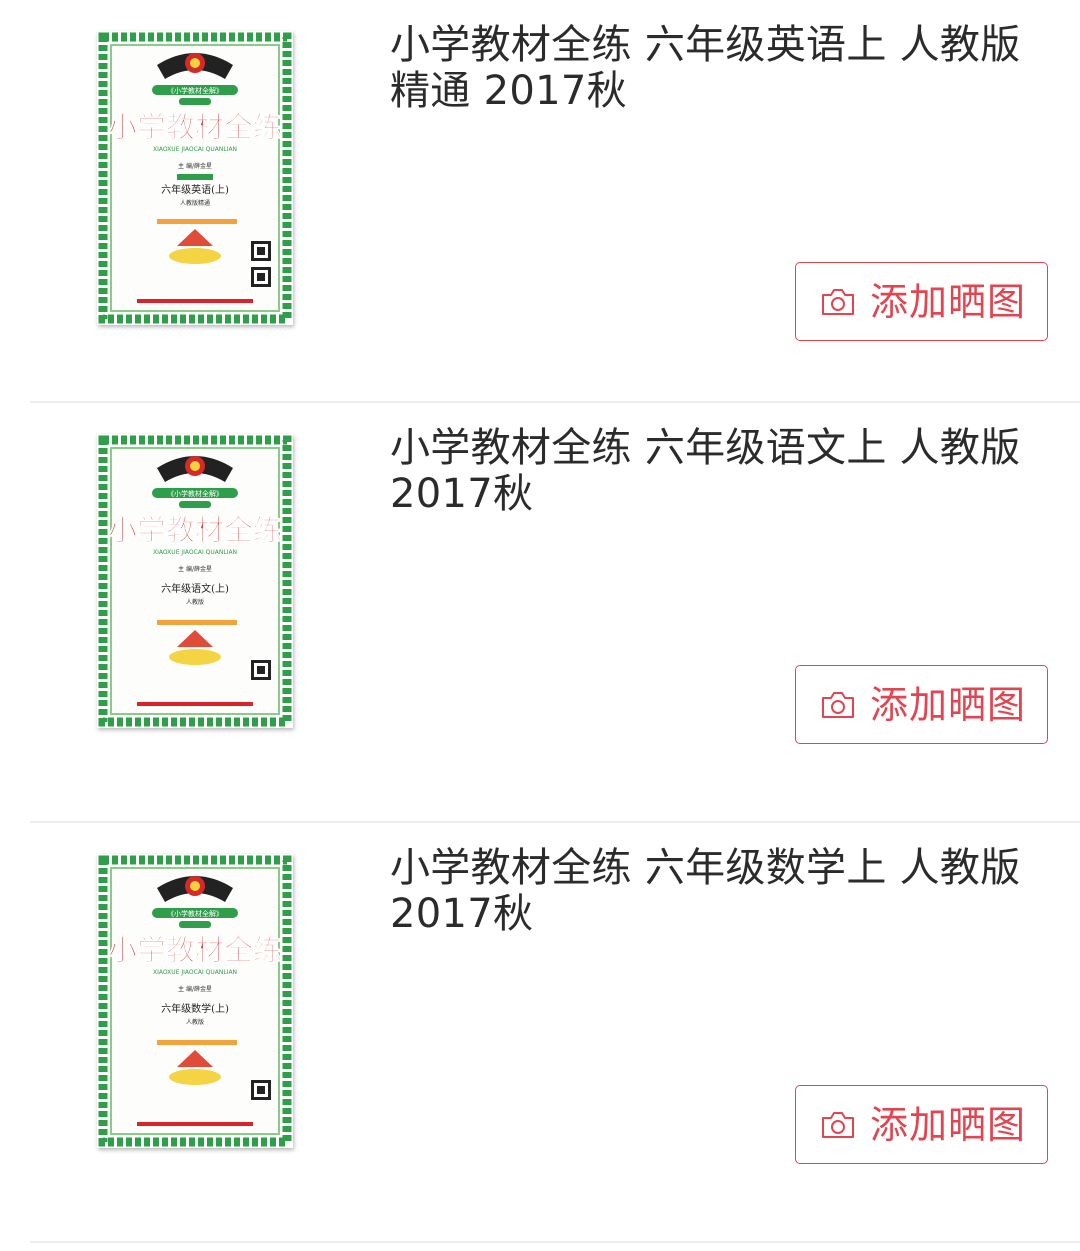 The image size is (1080, 1251). What do you see at coordinates (195, 1008) in the screenshot?
I see `cover-grade-subject: 六年级数学(上)` at bounding box center [195, 1008].